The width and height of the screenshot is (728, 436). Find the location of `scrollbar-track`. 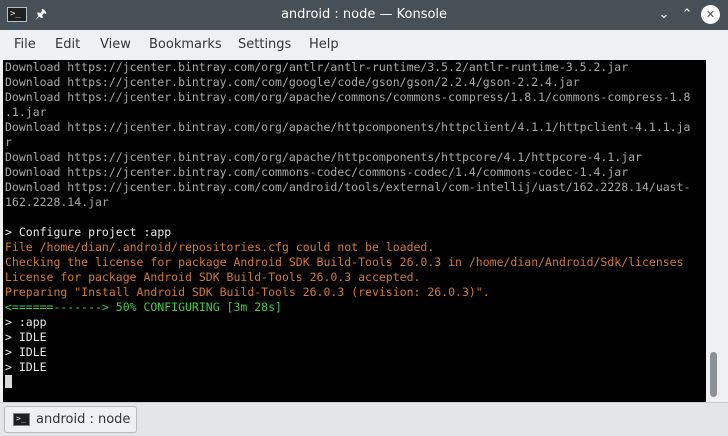

scrollbar-track is located at coordinates (717, 231).